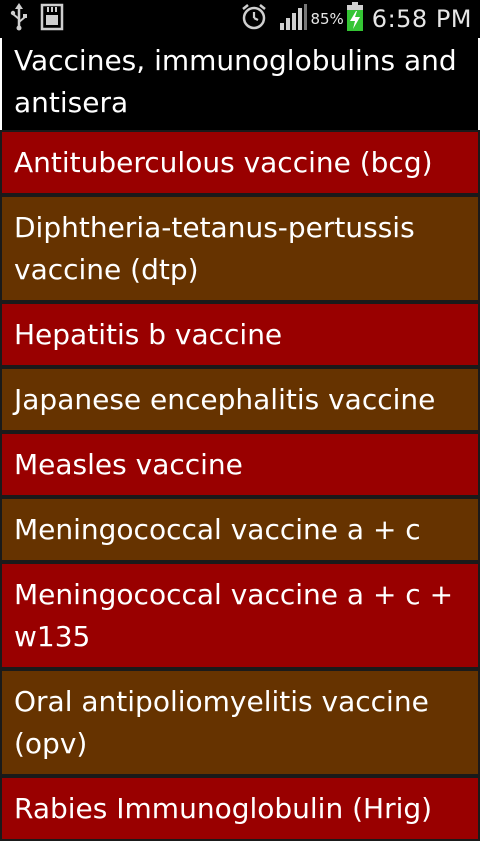 The image size is (480, 841). What do you see at coordinates (293, 19) in the screenshot?
I see `signal-icon` at bounding box center [293, 19].